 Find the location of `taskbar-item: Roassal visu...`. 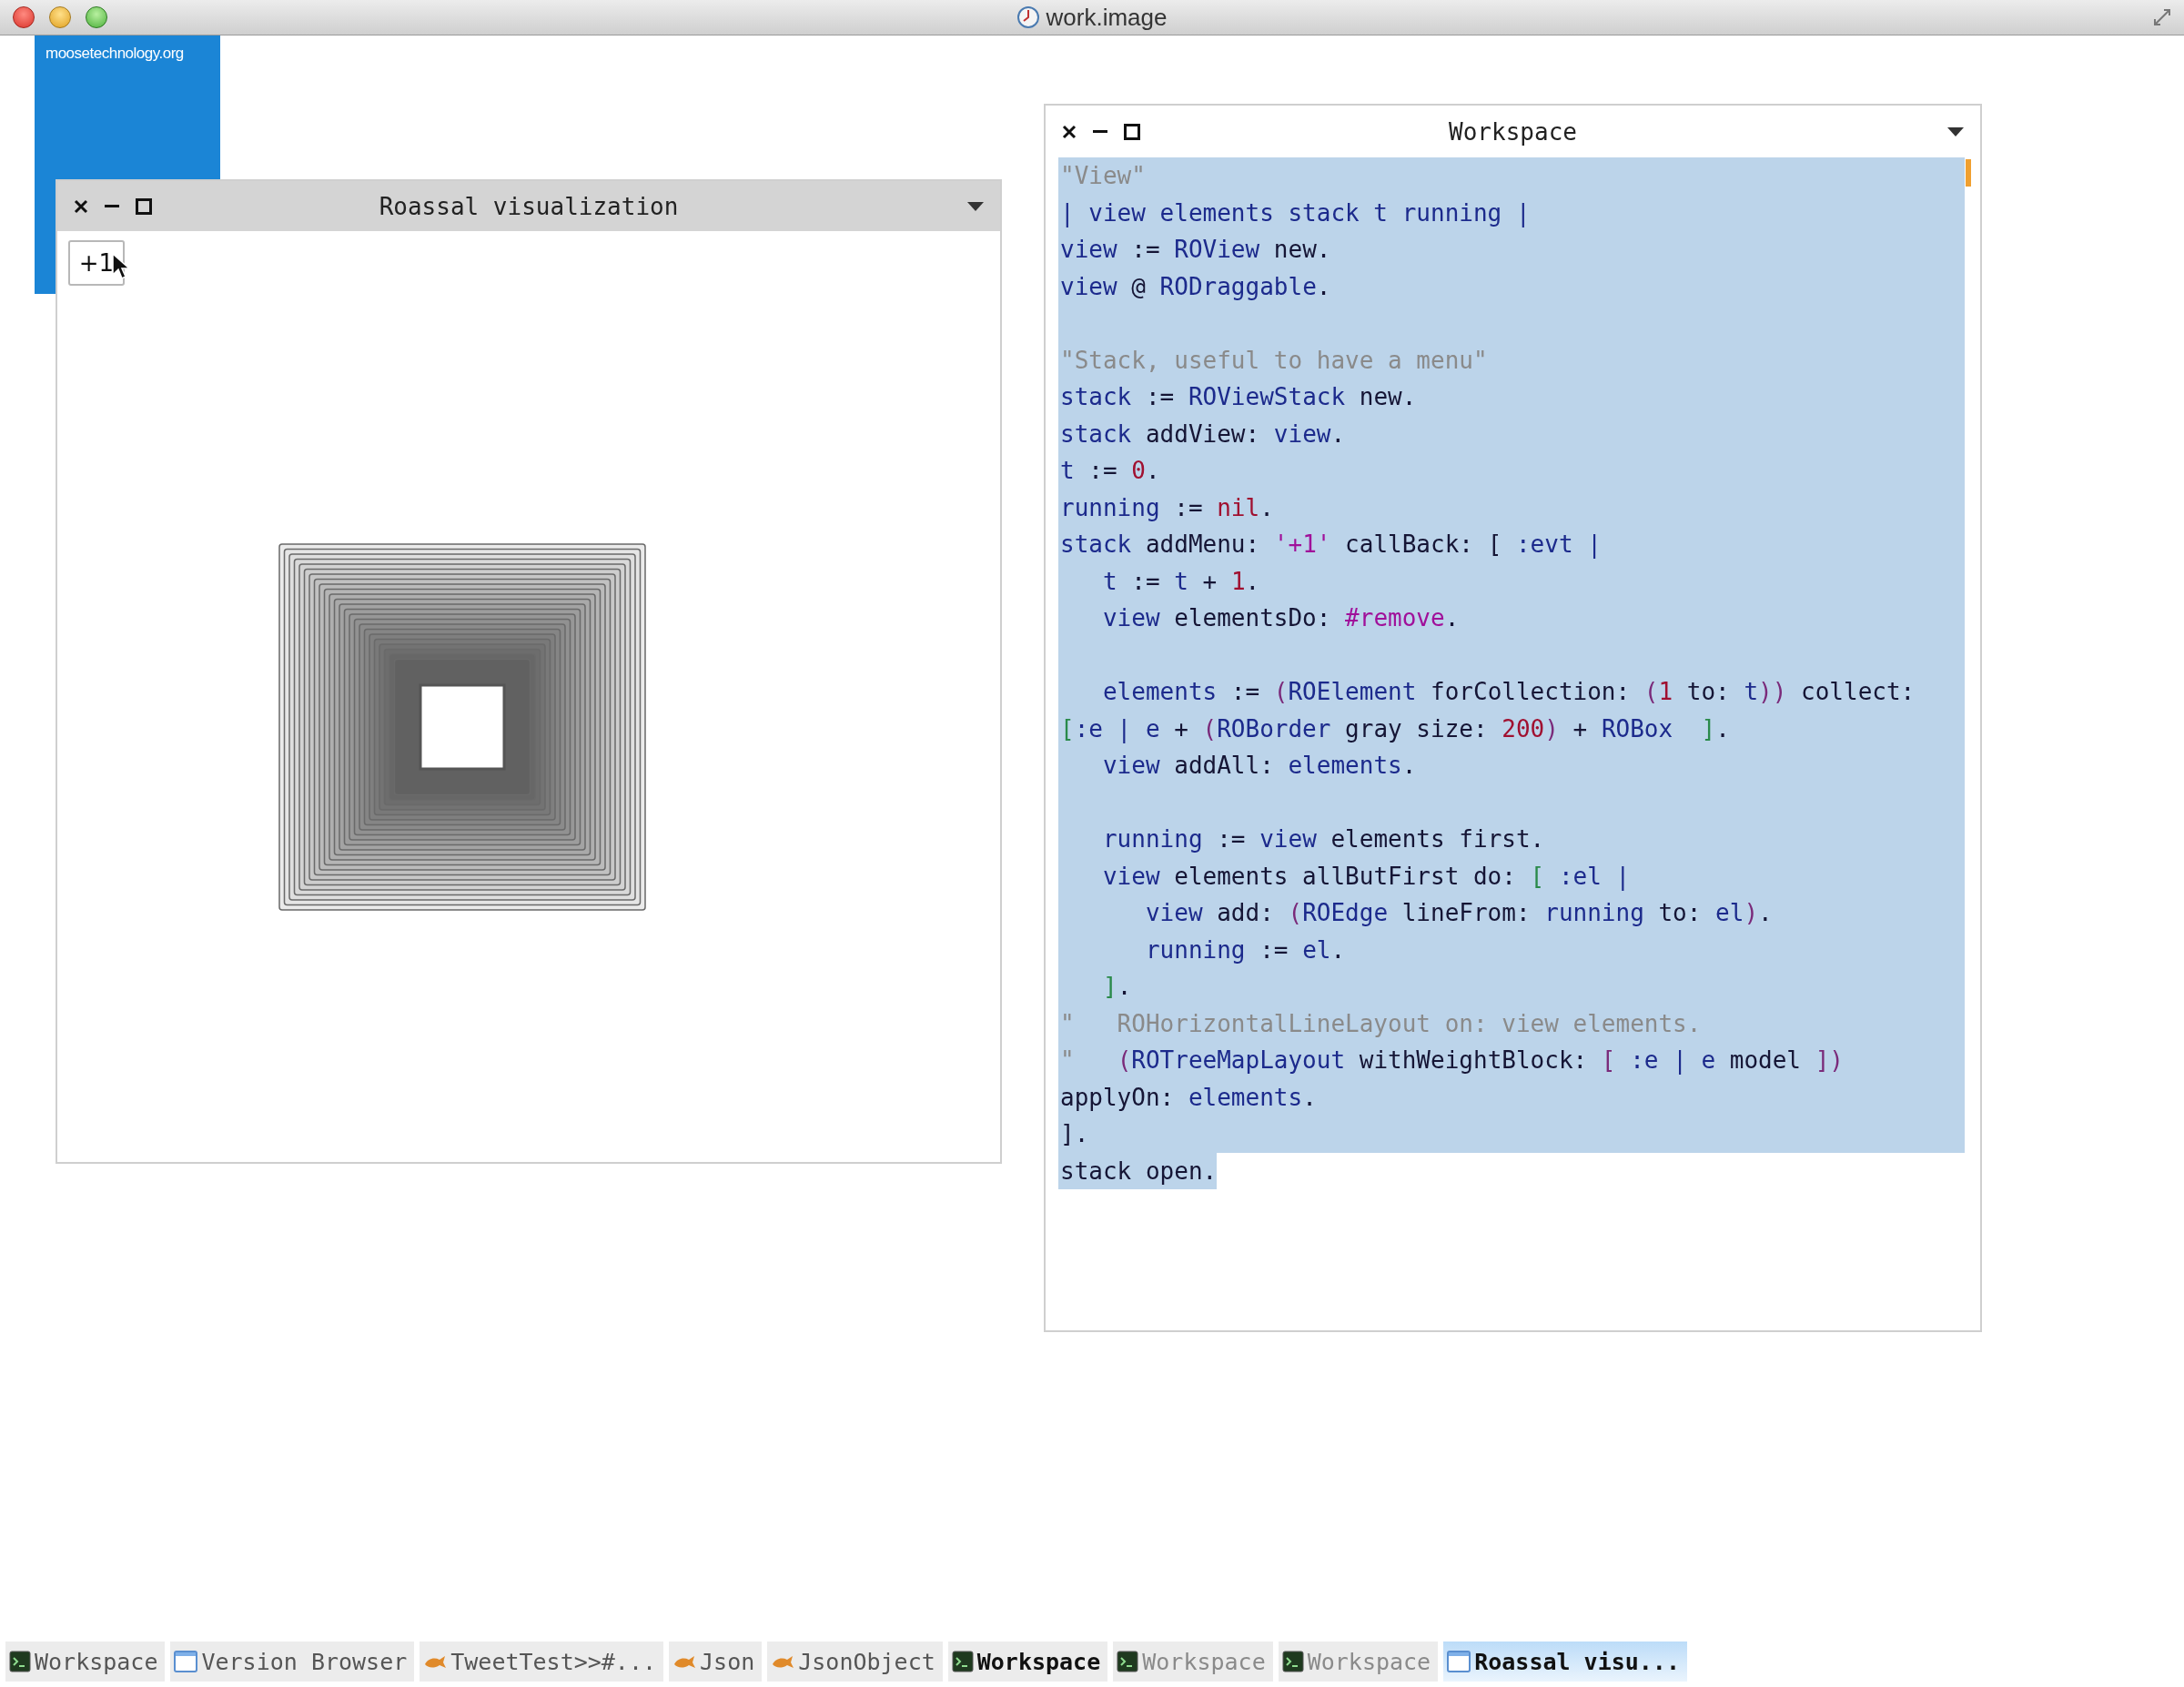

taskbar-item: Roassal visu... is located at coordinates (1565, 1662).